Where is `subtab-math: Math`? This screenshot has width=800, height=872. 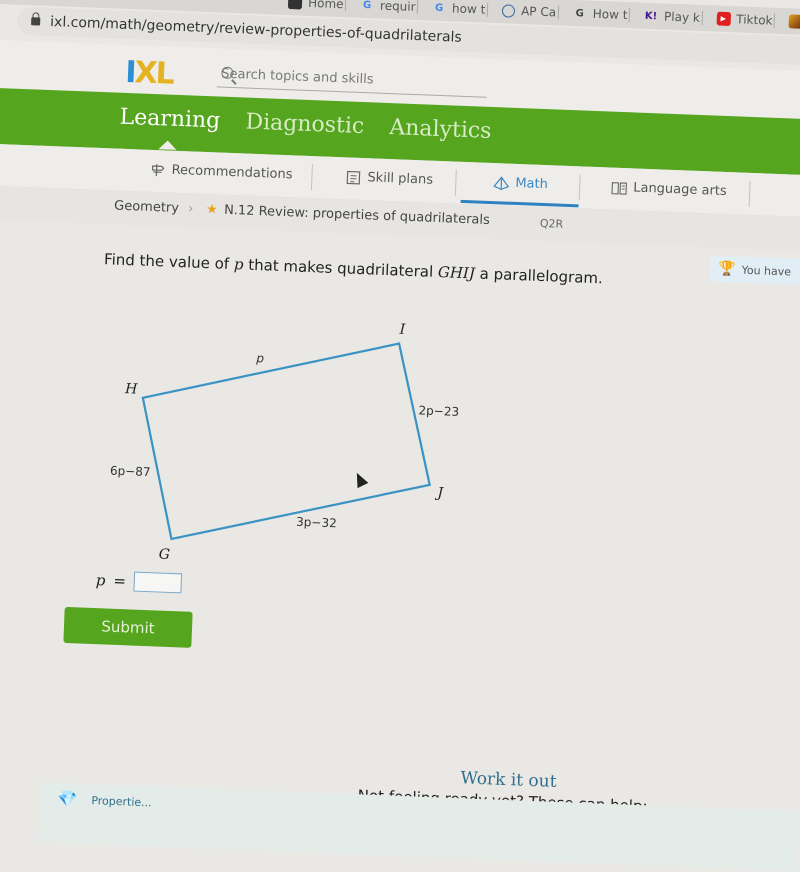
subtab-math: Math is located at coordinates (520, 183).